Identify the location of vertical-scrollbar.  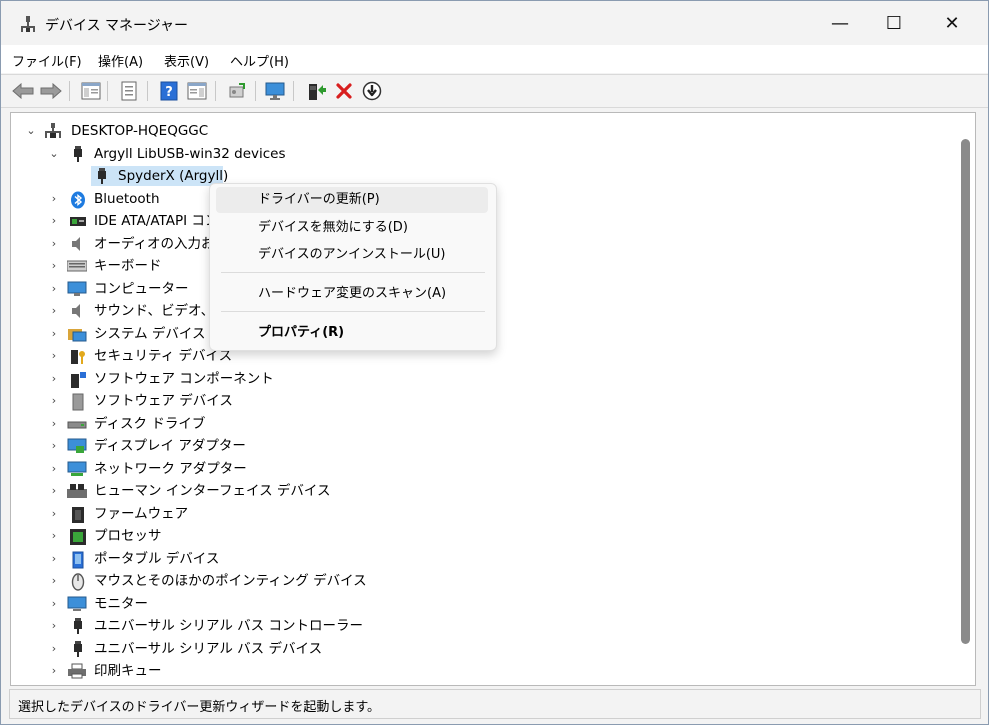
(967, 399).